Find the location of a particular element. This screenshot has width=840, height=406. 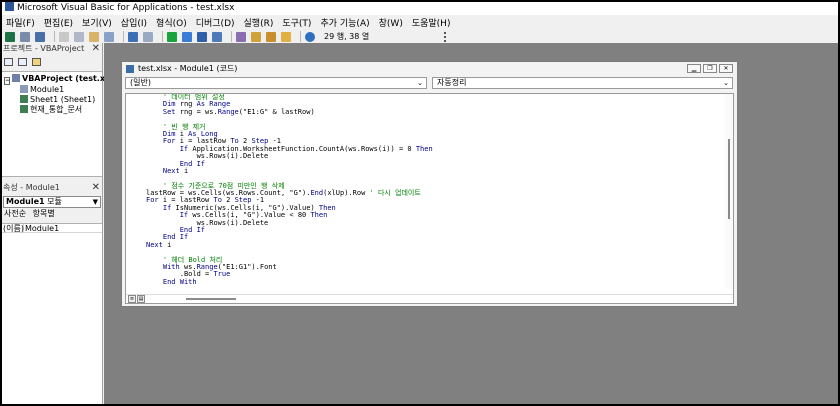

tree-item-label: VBAProject (test.xls is located at coordinates (67, 78).